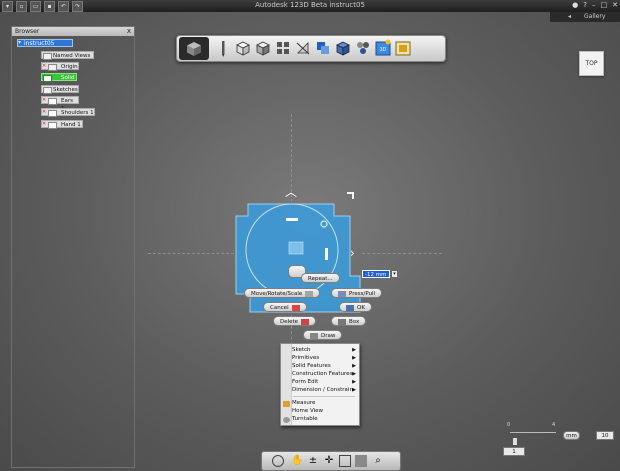 The width and height of the screenshot is (620, 471). What do you see at coordinates (67, 55) in the screenshot?
I see `tree-item-named-views: Named Views` at bounding box center [67, 55].